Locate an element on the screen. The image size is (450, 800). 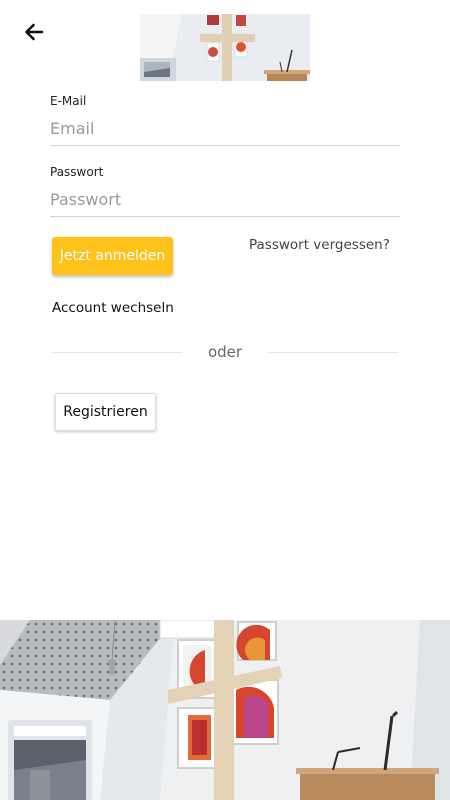
back-button is located at coordinates (34, 32).